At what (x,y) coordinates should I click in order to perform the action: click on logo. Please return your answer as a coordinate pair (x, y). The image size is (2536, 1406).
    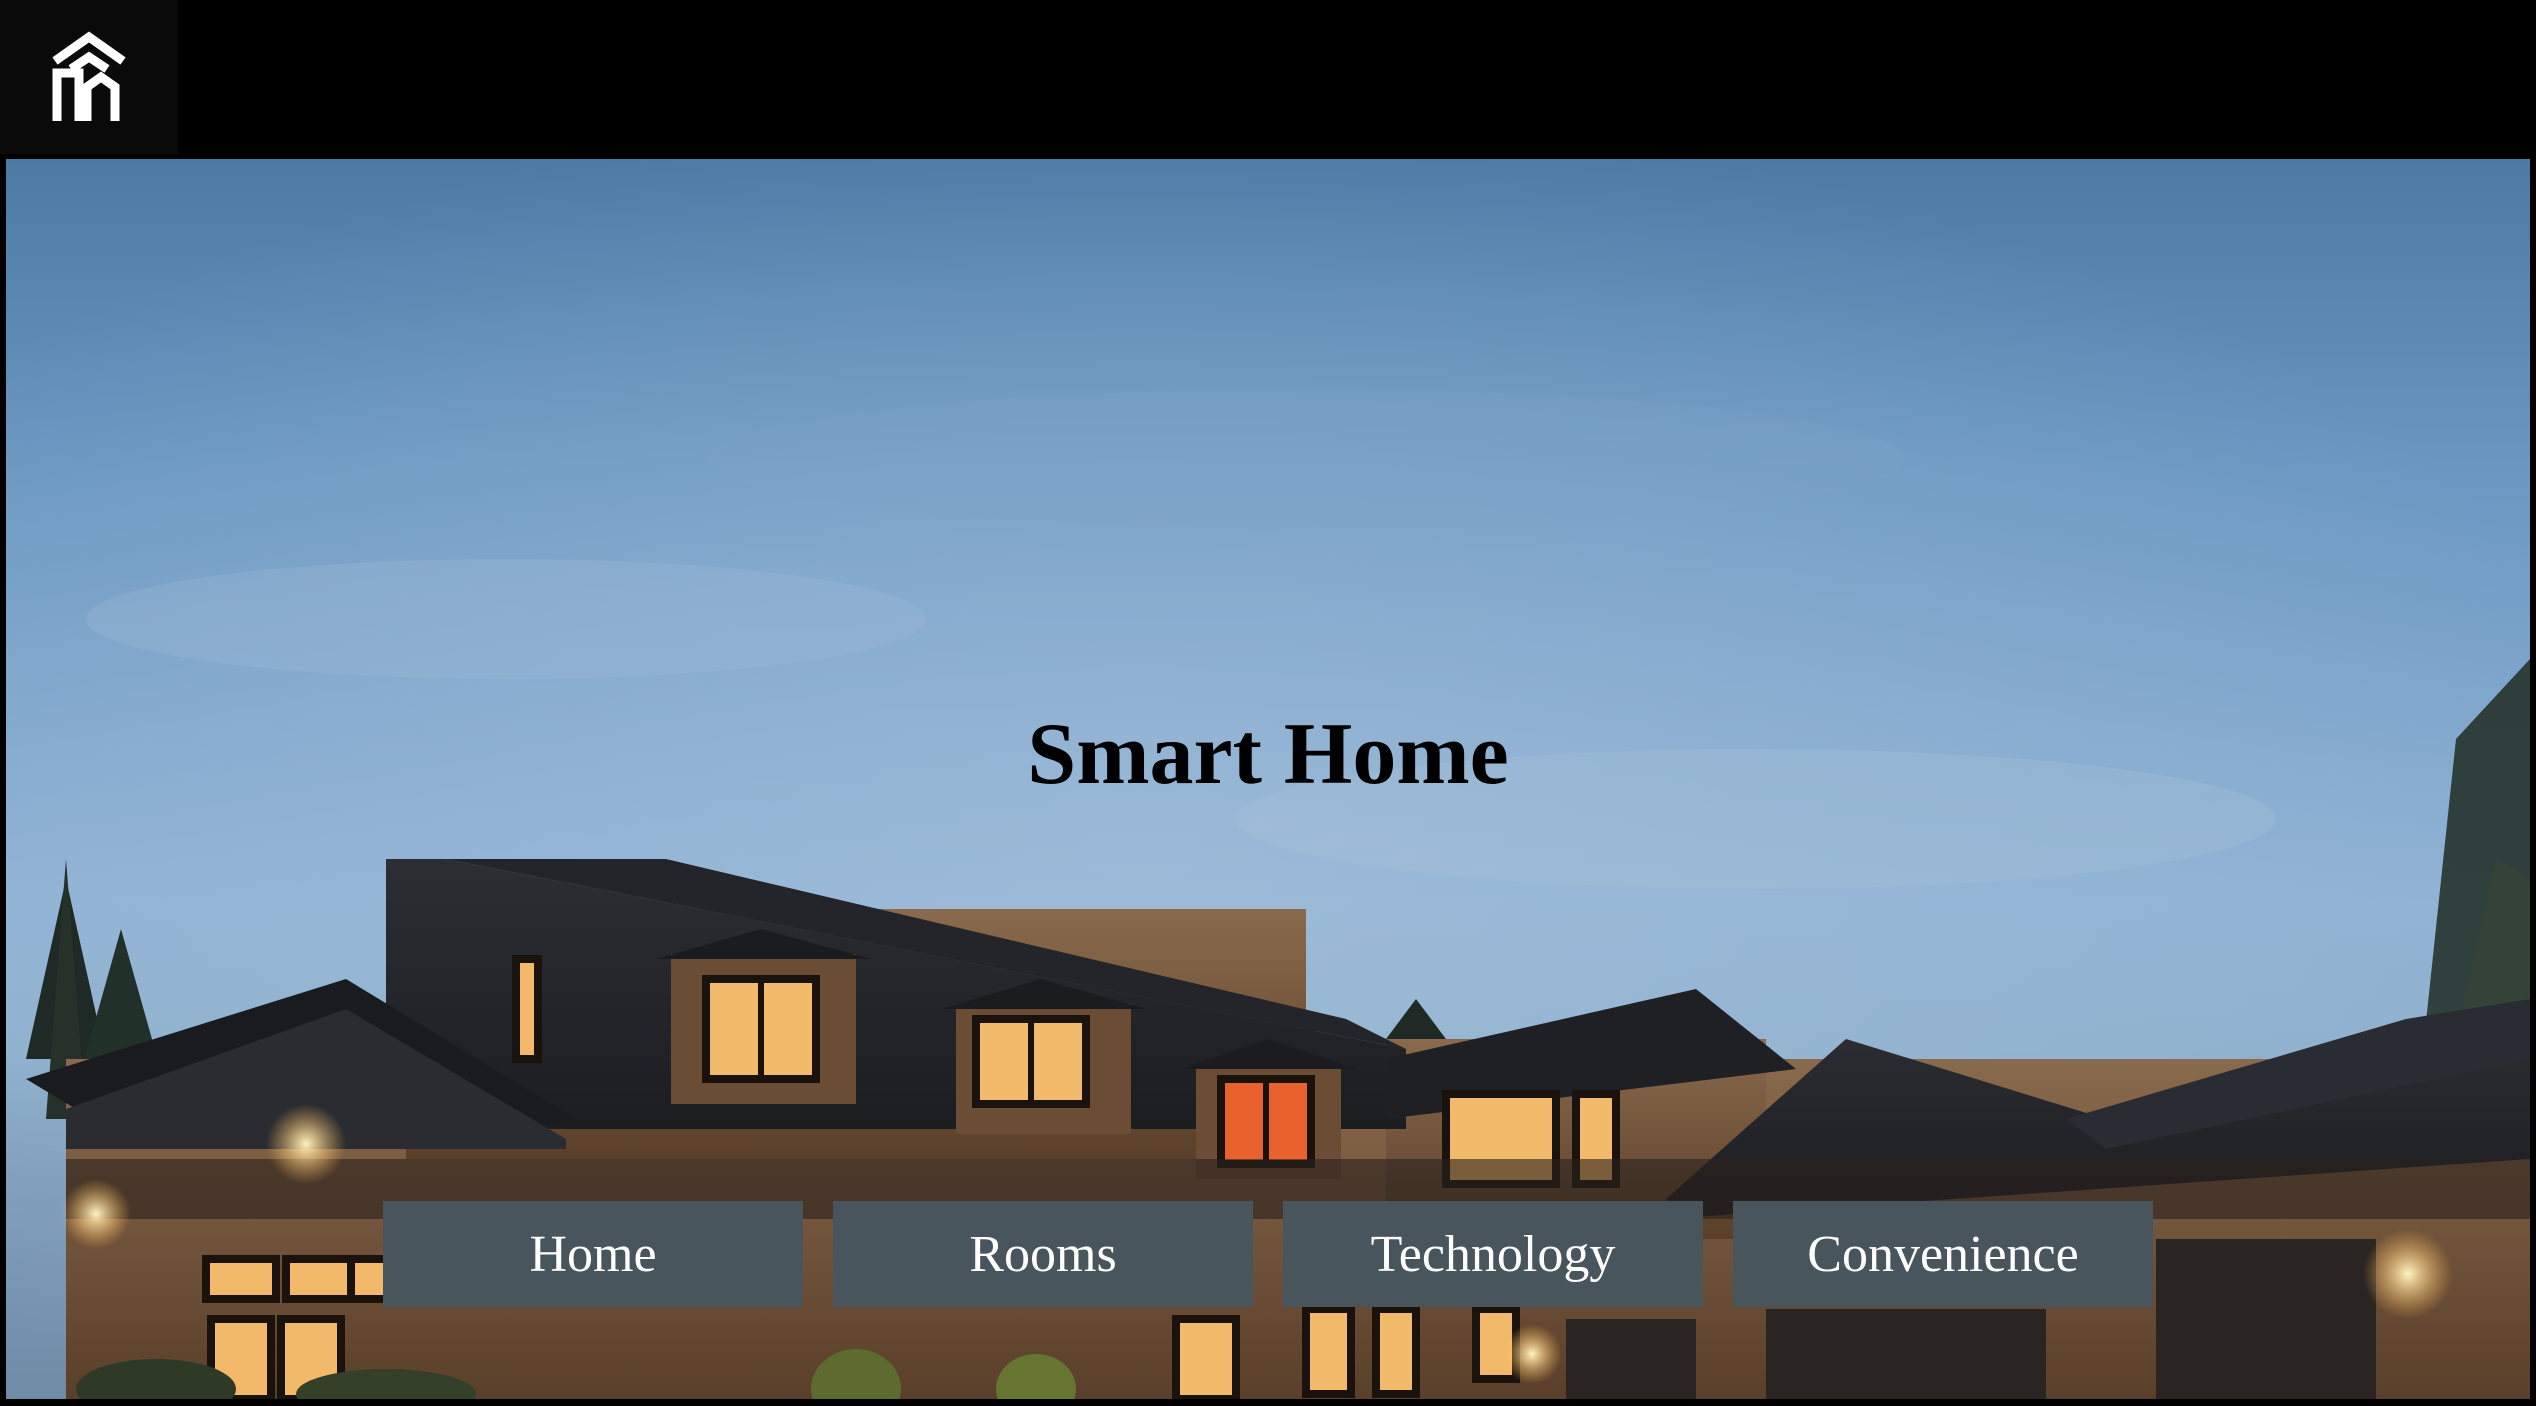
    Looking at the image, I should click on (89, 77).